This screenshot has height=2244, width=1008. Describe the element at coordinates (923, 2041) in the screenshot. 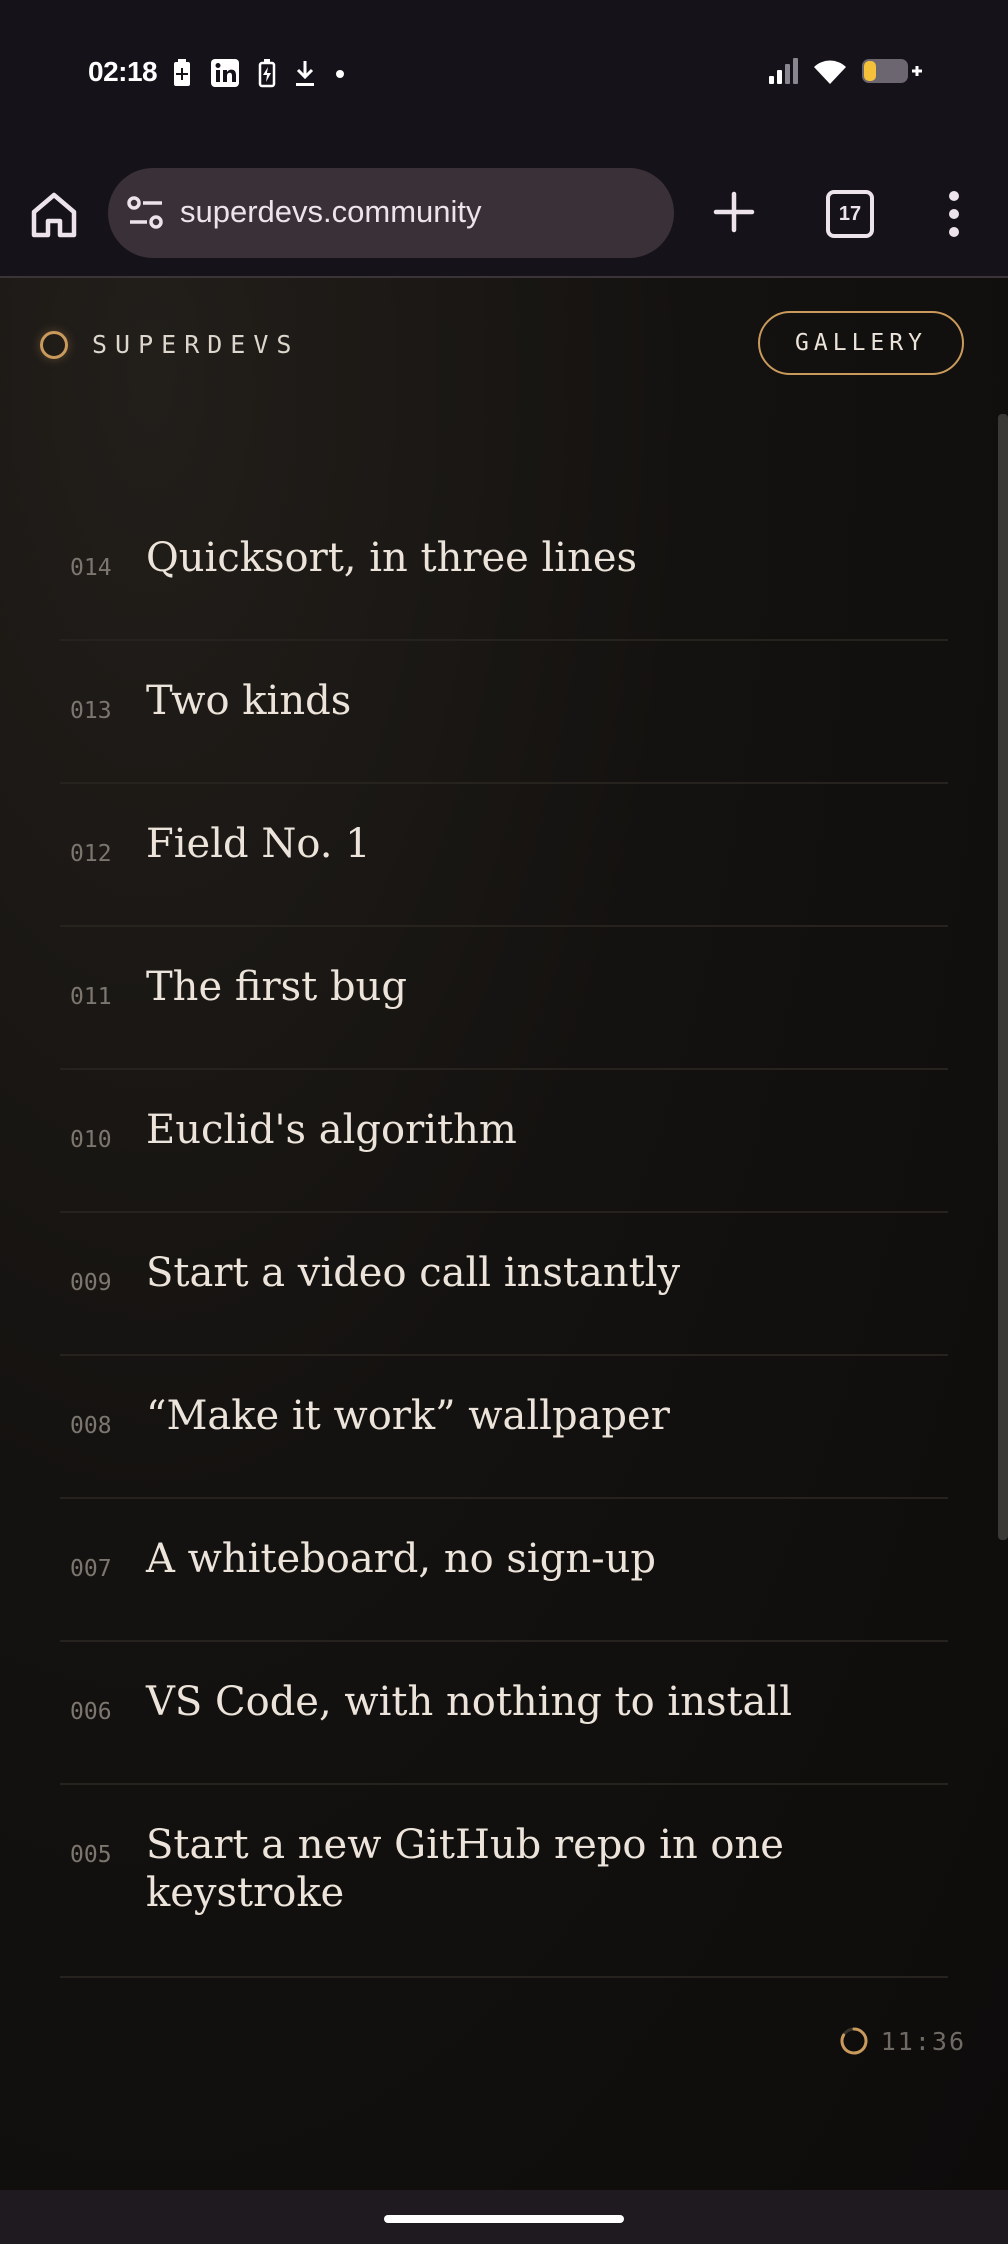

I see `footer-time: 11:36` at that location.